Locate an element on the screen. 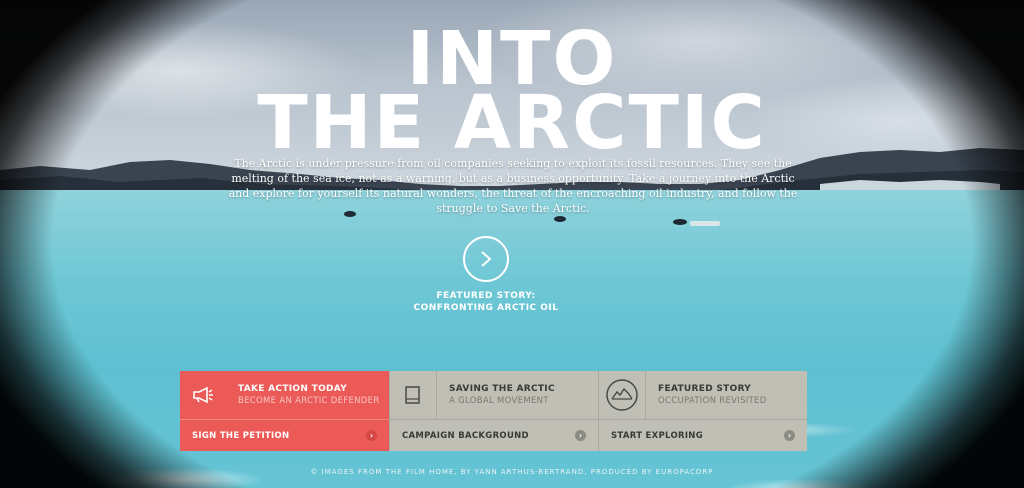 This screenshot has width=1024, height=488. start-exploring-button: START EXPLORING › is located at coordinates (703, 435).